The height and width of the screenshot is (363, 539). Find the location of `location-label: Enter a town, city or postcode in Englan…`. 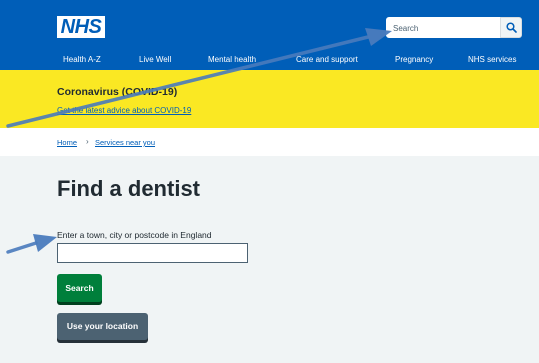

location-label: Enter a town, city or postcode in Englan… is located at coordinates (134, 235).